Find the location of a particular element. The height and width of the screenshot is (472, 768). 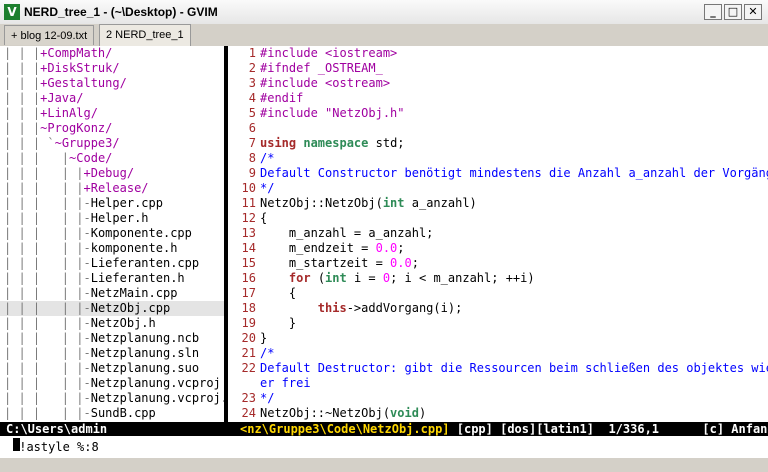

code-line: 8 /* is located at coordinates (498, 158).